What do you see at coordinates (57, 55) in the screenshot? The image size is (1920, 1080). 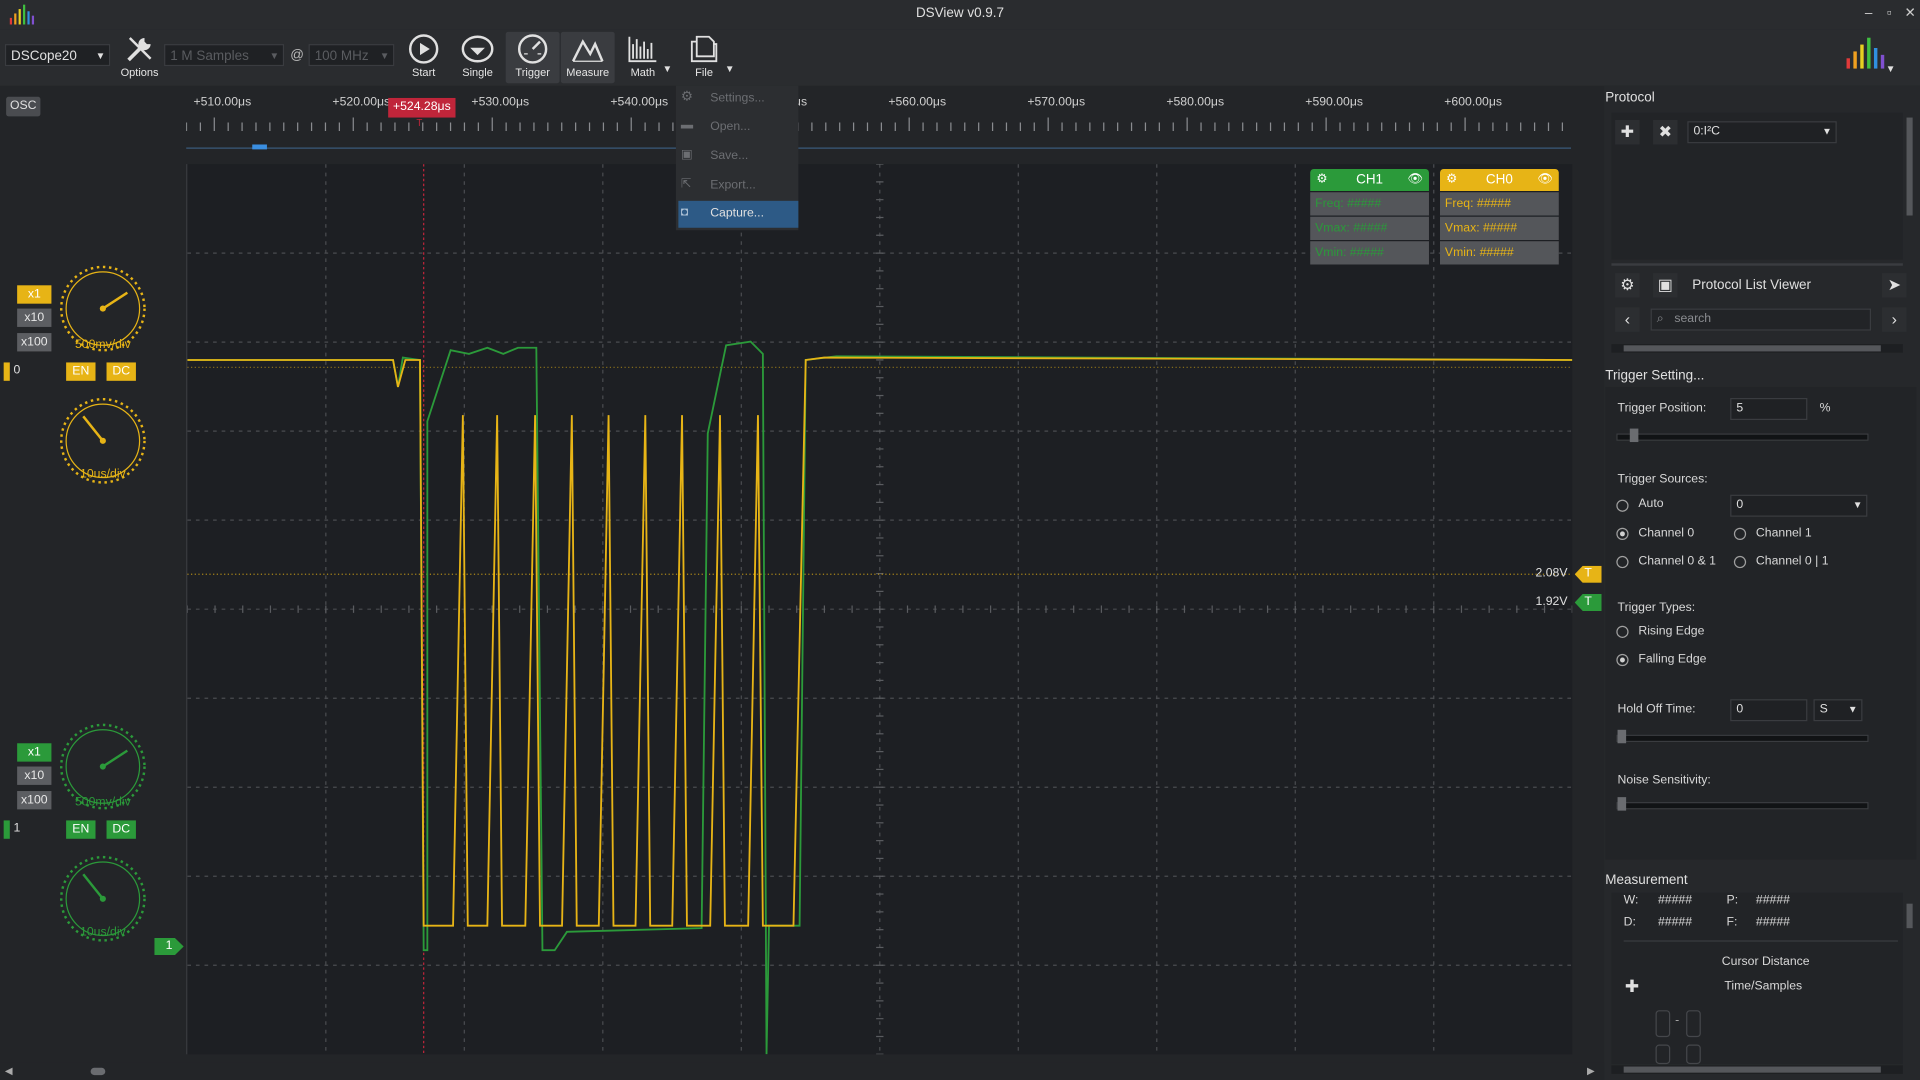 I see `device-select: DSCope20 ▼` at bounding box center [57, 55].